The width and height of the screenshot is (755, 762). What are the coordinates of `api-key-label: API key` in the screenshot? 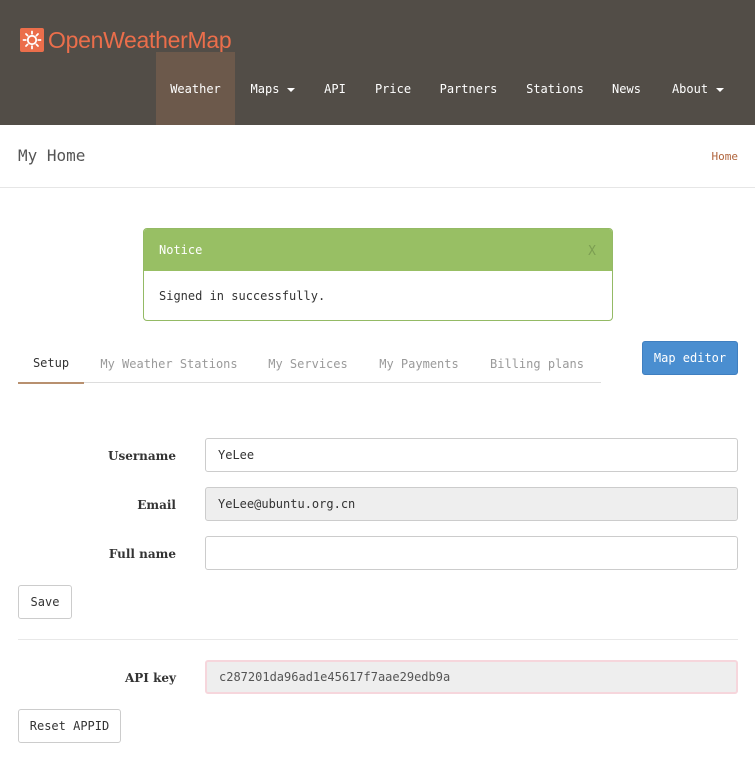 It's located at (150, 678).